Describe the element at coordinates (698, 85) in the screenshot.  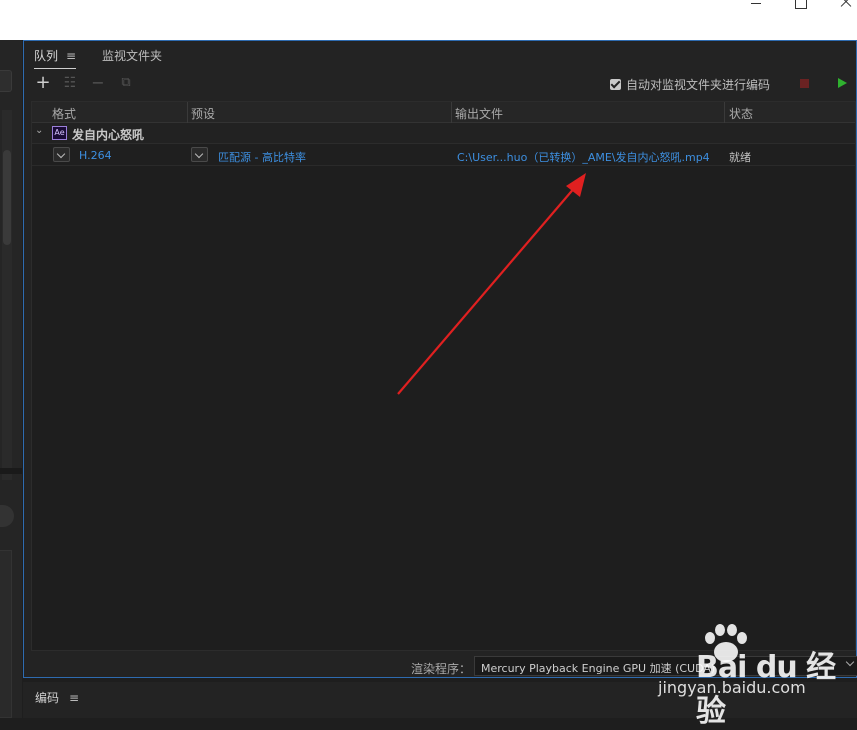
I see `auto-encode-label: 自动对监视文件夹进行编码` at that location.